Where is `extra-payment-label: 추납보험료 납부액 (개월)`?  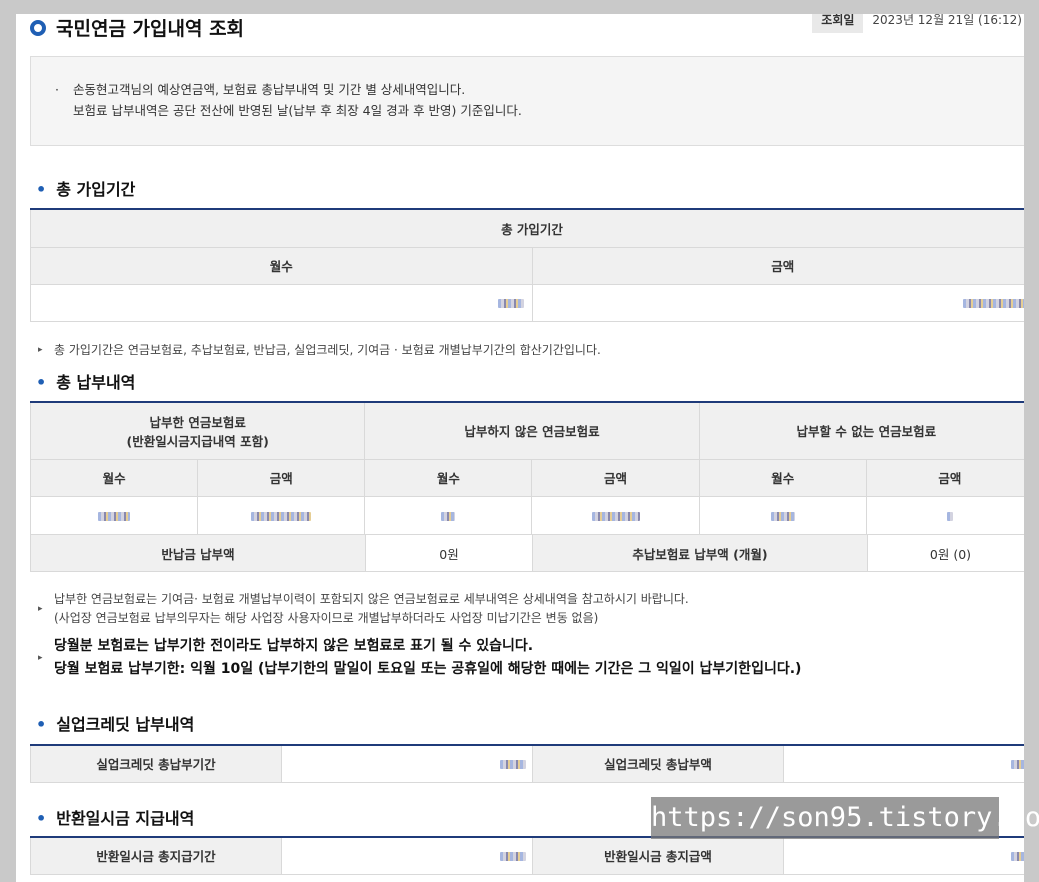
extra-payment-label: 추납보험료 납부액 (개월) is located at coordinates (700, 553).